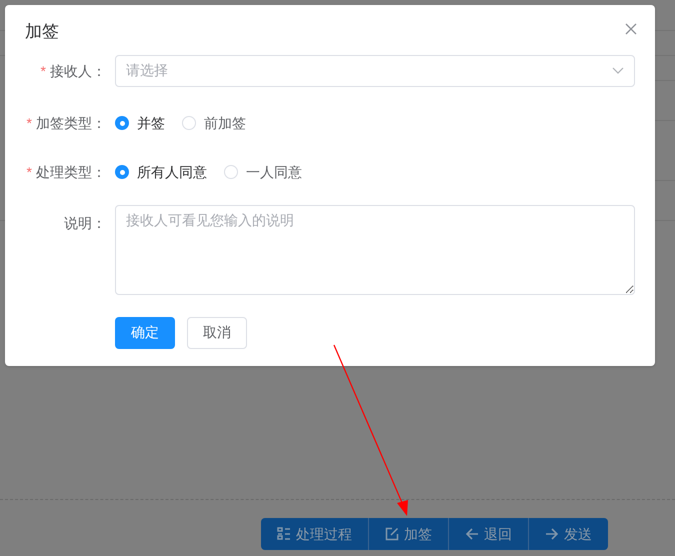  What do you see at coordinates (225, 123) in the screenshot?
I see `radio-label: 前加签` at bounding box center [225, 123].